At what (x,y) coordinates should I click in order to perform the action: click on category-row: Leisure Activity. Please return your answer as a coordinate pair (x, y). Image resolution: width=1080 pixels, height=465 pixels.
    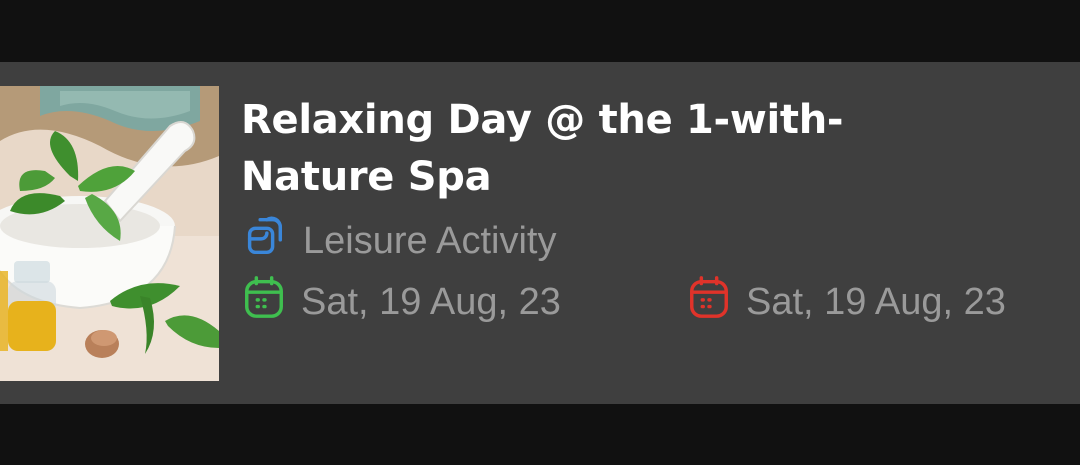
    Looking at the image, I should click on (398, 241).